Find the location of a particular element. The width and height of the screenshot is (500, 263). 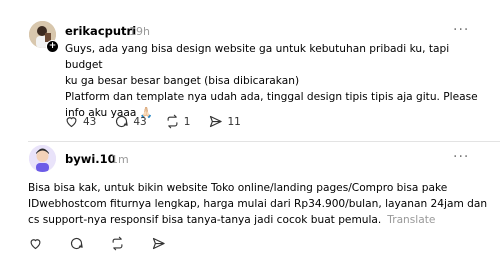

like-button is located at coordinates (37, 243).